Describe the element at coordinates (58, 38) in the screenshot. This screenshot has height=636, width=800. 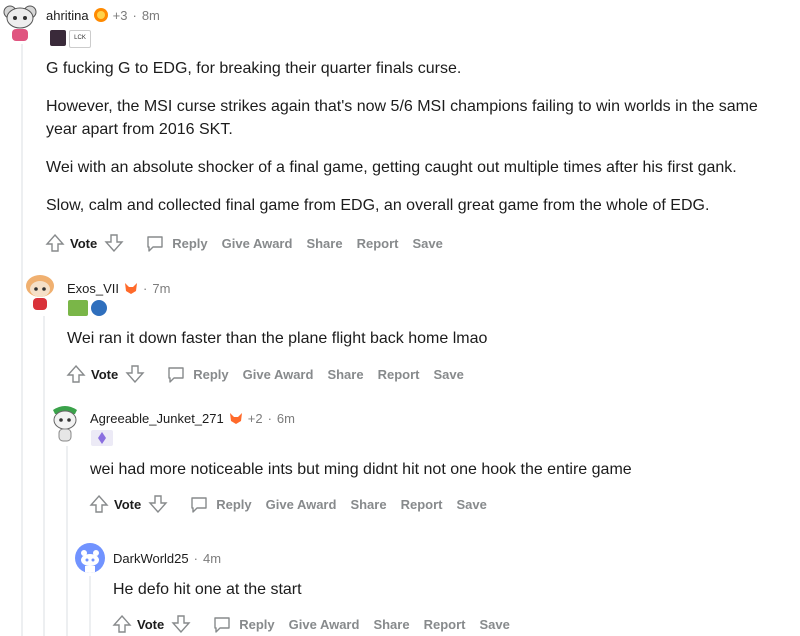
I see `champion-flair-icon` at that location.